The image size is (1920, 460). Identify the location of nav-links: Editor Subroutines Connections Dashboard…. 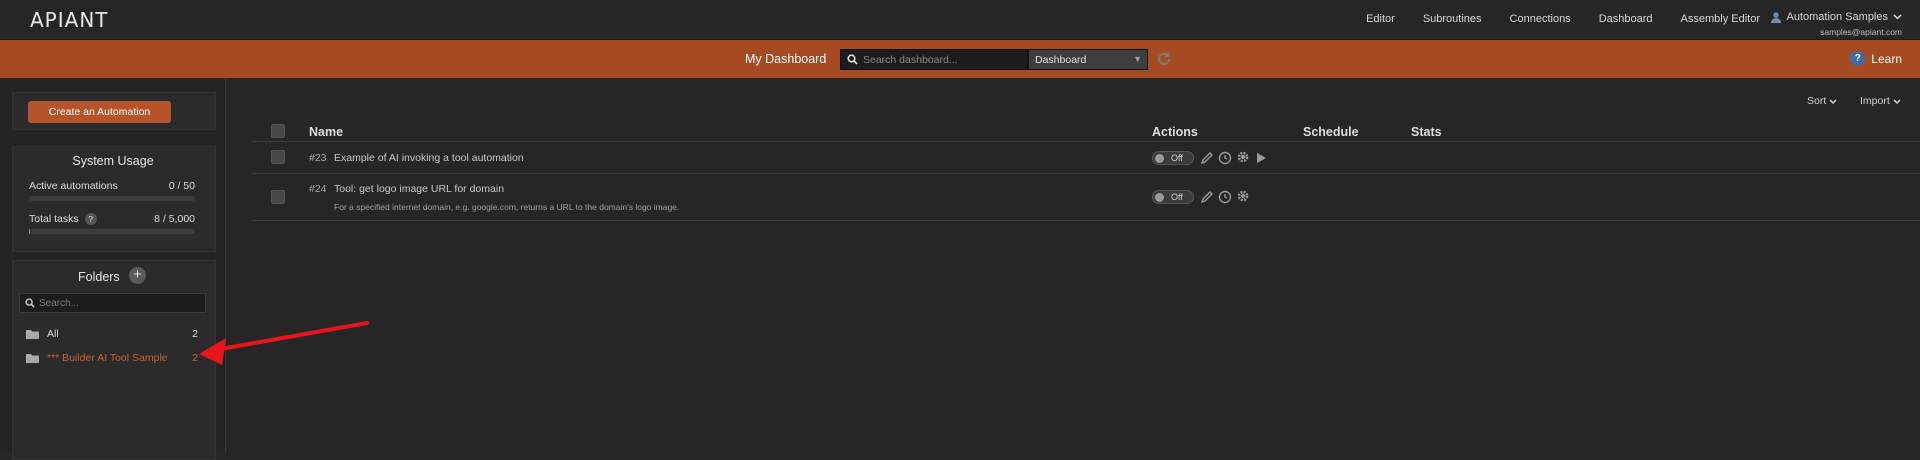
(1549, 19).